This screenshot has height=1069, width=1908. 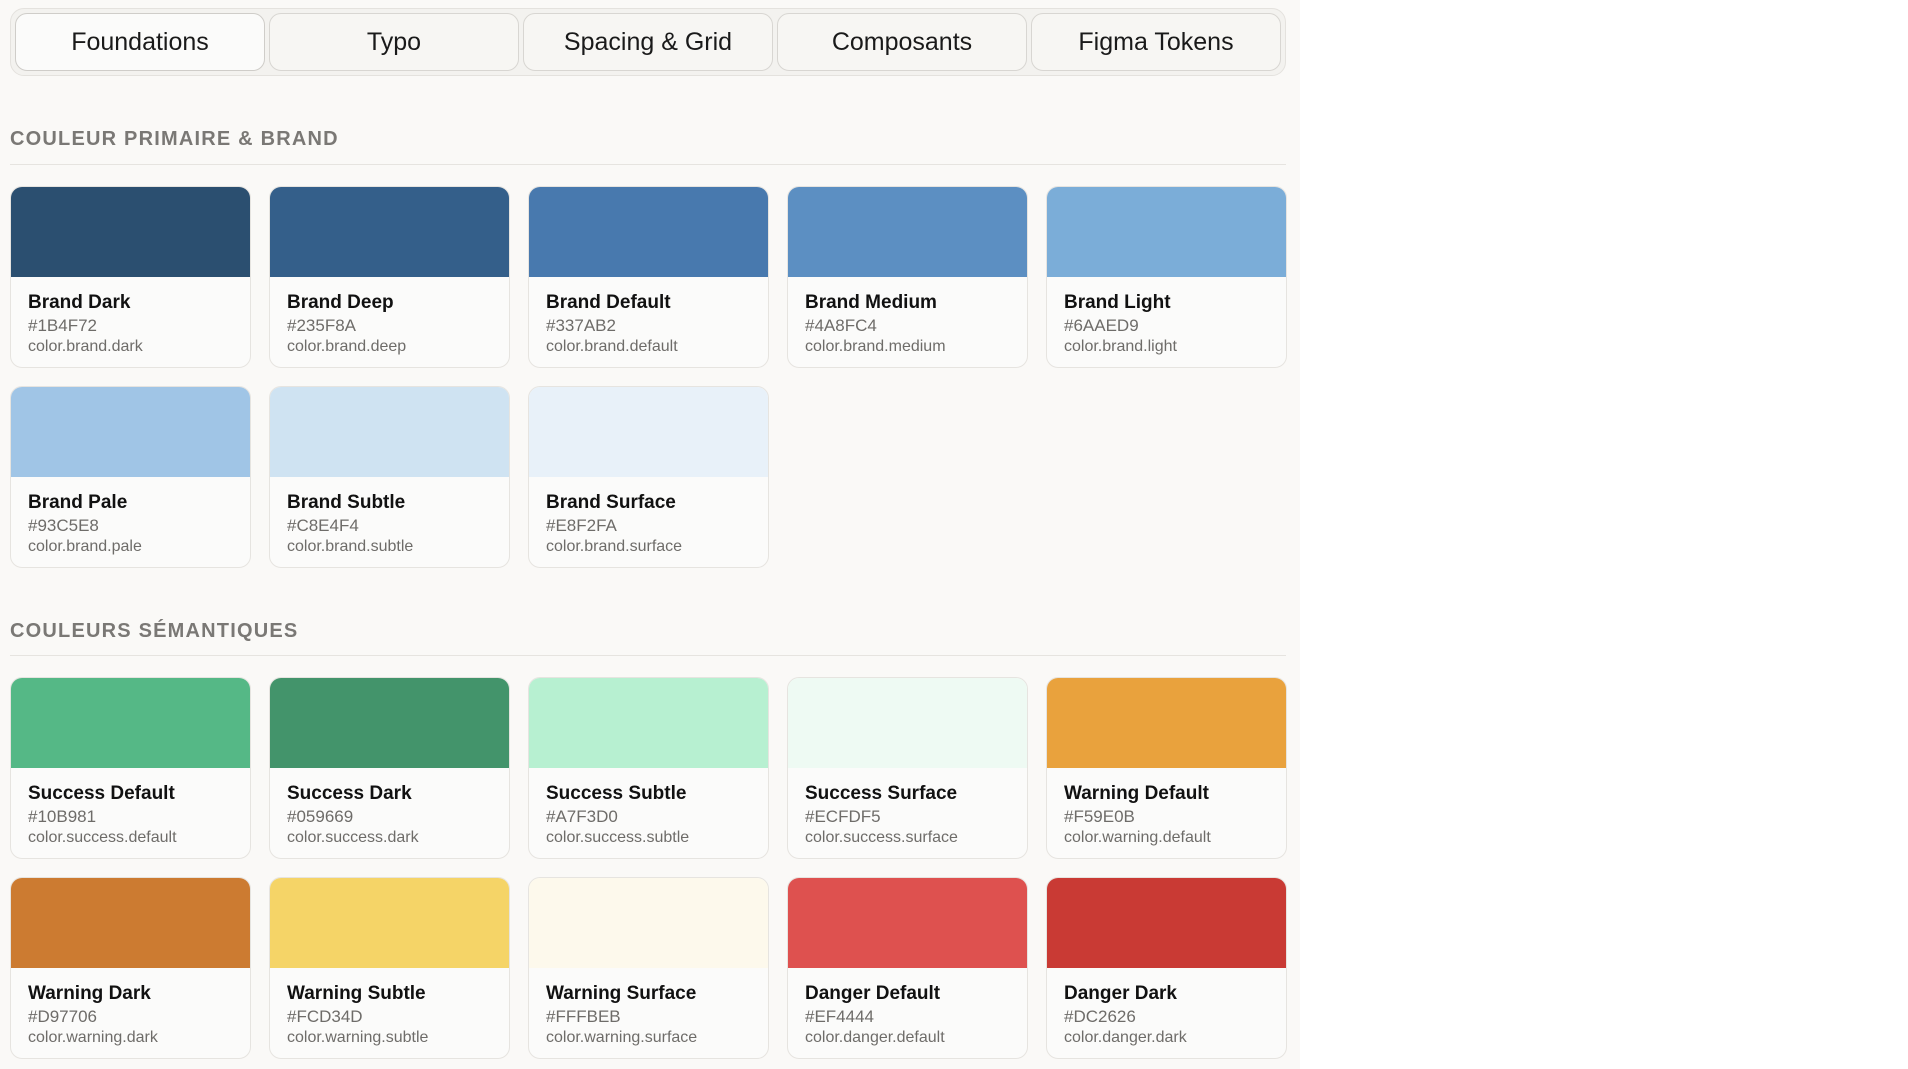 What do you see at coordinates (648, 164) in the screenshot?
I see `brand-divider` at bounding box center [648, 164].